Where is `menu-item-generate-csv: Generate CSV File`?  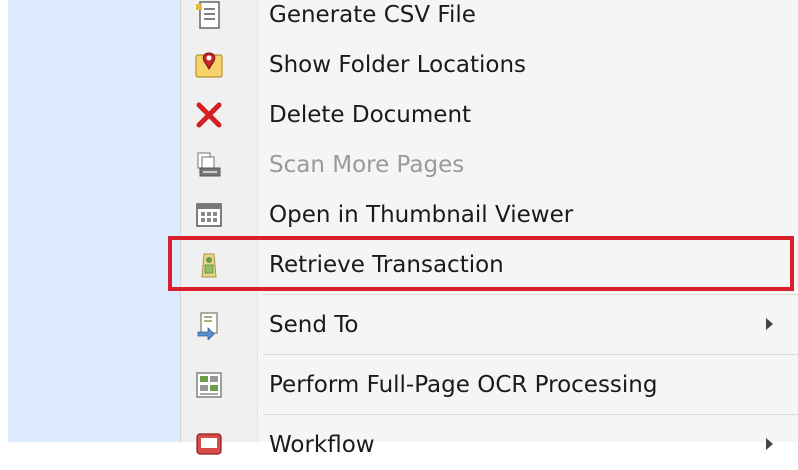
menu-item-generate-csv: Generate CSV File is located at coordinates (489, 20).